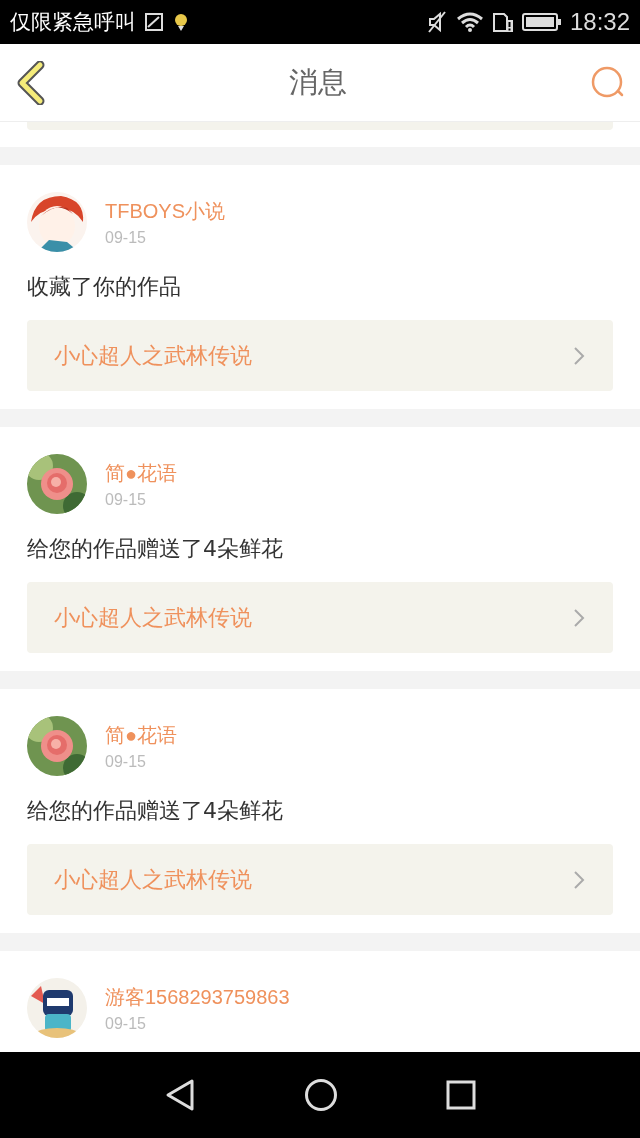 This screenshot has width=640, height=1138. What do you see at coordinates (541, 22) in the screenshot?
I see `battery-icon` at bounding box center [541, 22].